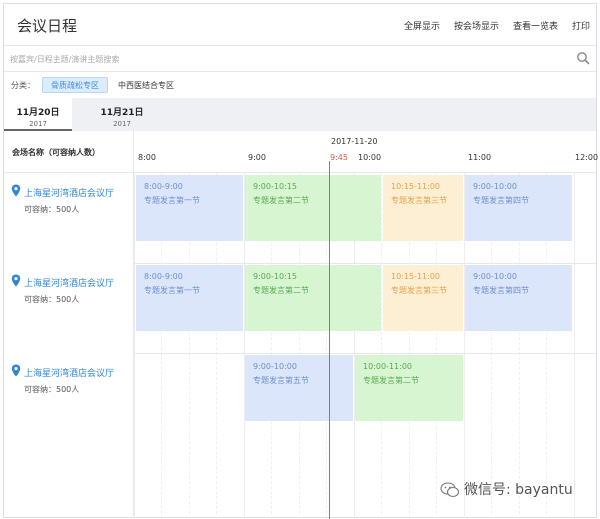  Describe the element at coordinates (281, 380) in the screenshot. I see `session-title: 专题发言第五节` at that location.